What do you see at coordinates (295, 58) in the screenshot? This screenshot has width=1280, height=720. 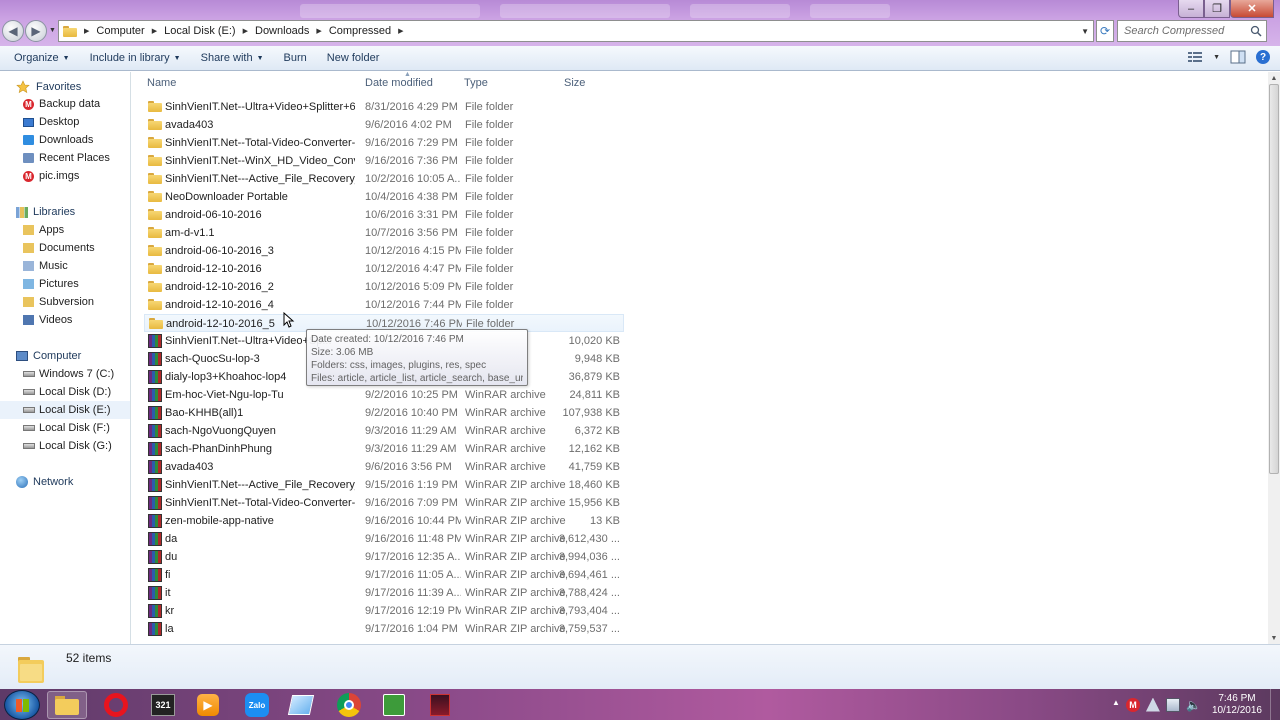 I see `burn-button: Burn` at bounding box center [295, 58].